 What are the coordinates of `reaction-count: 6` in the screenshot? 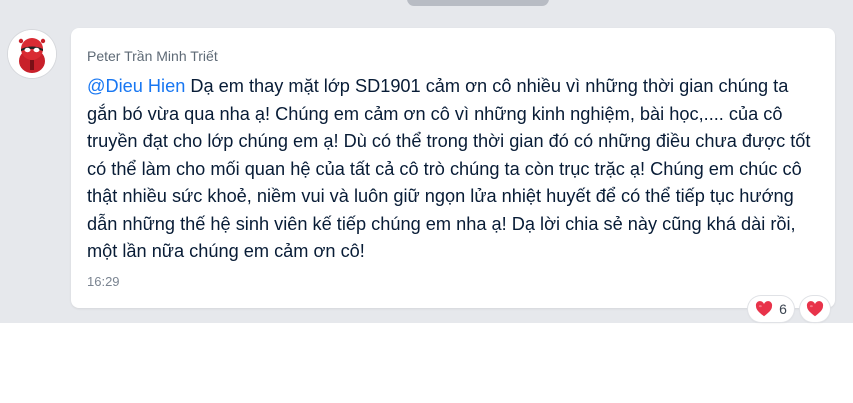 It's located at (783, 309).